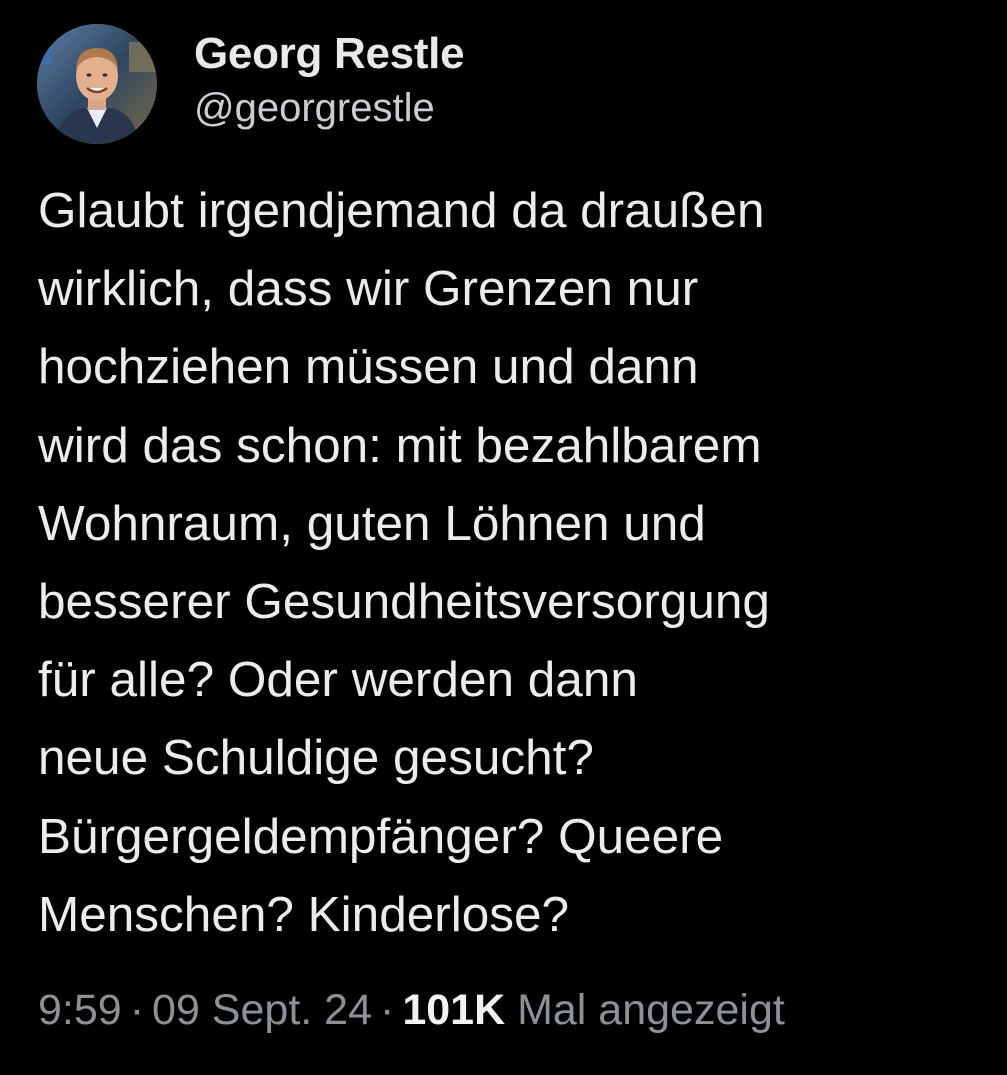 This screenshot has height=1075, width=1007. Describe the element at coordinates (262, 1010) in the screenshot. I see `tweet-date: 09 Sept. 24` at that location.